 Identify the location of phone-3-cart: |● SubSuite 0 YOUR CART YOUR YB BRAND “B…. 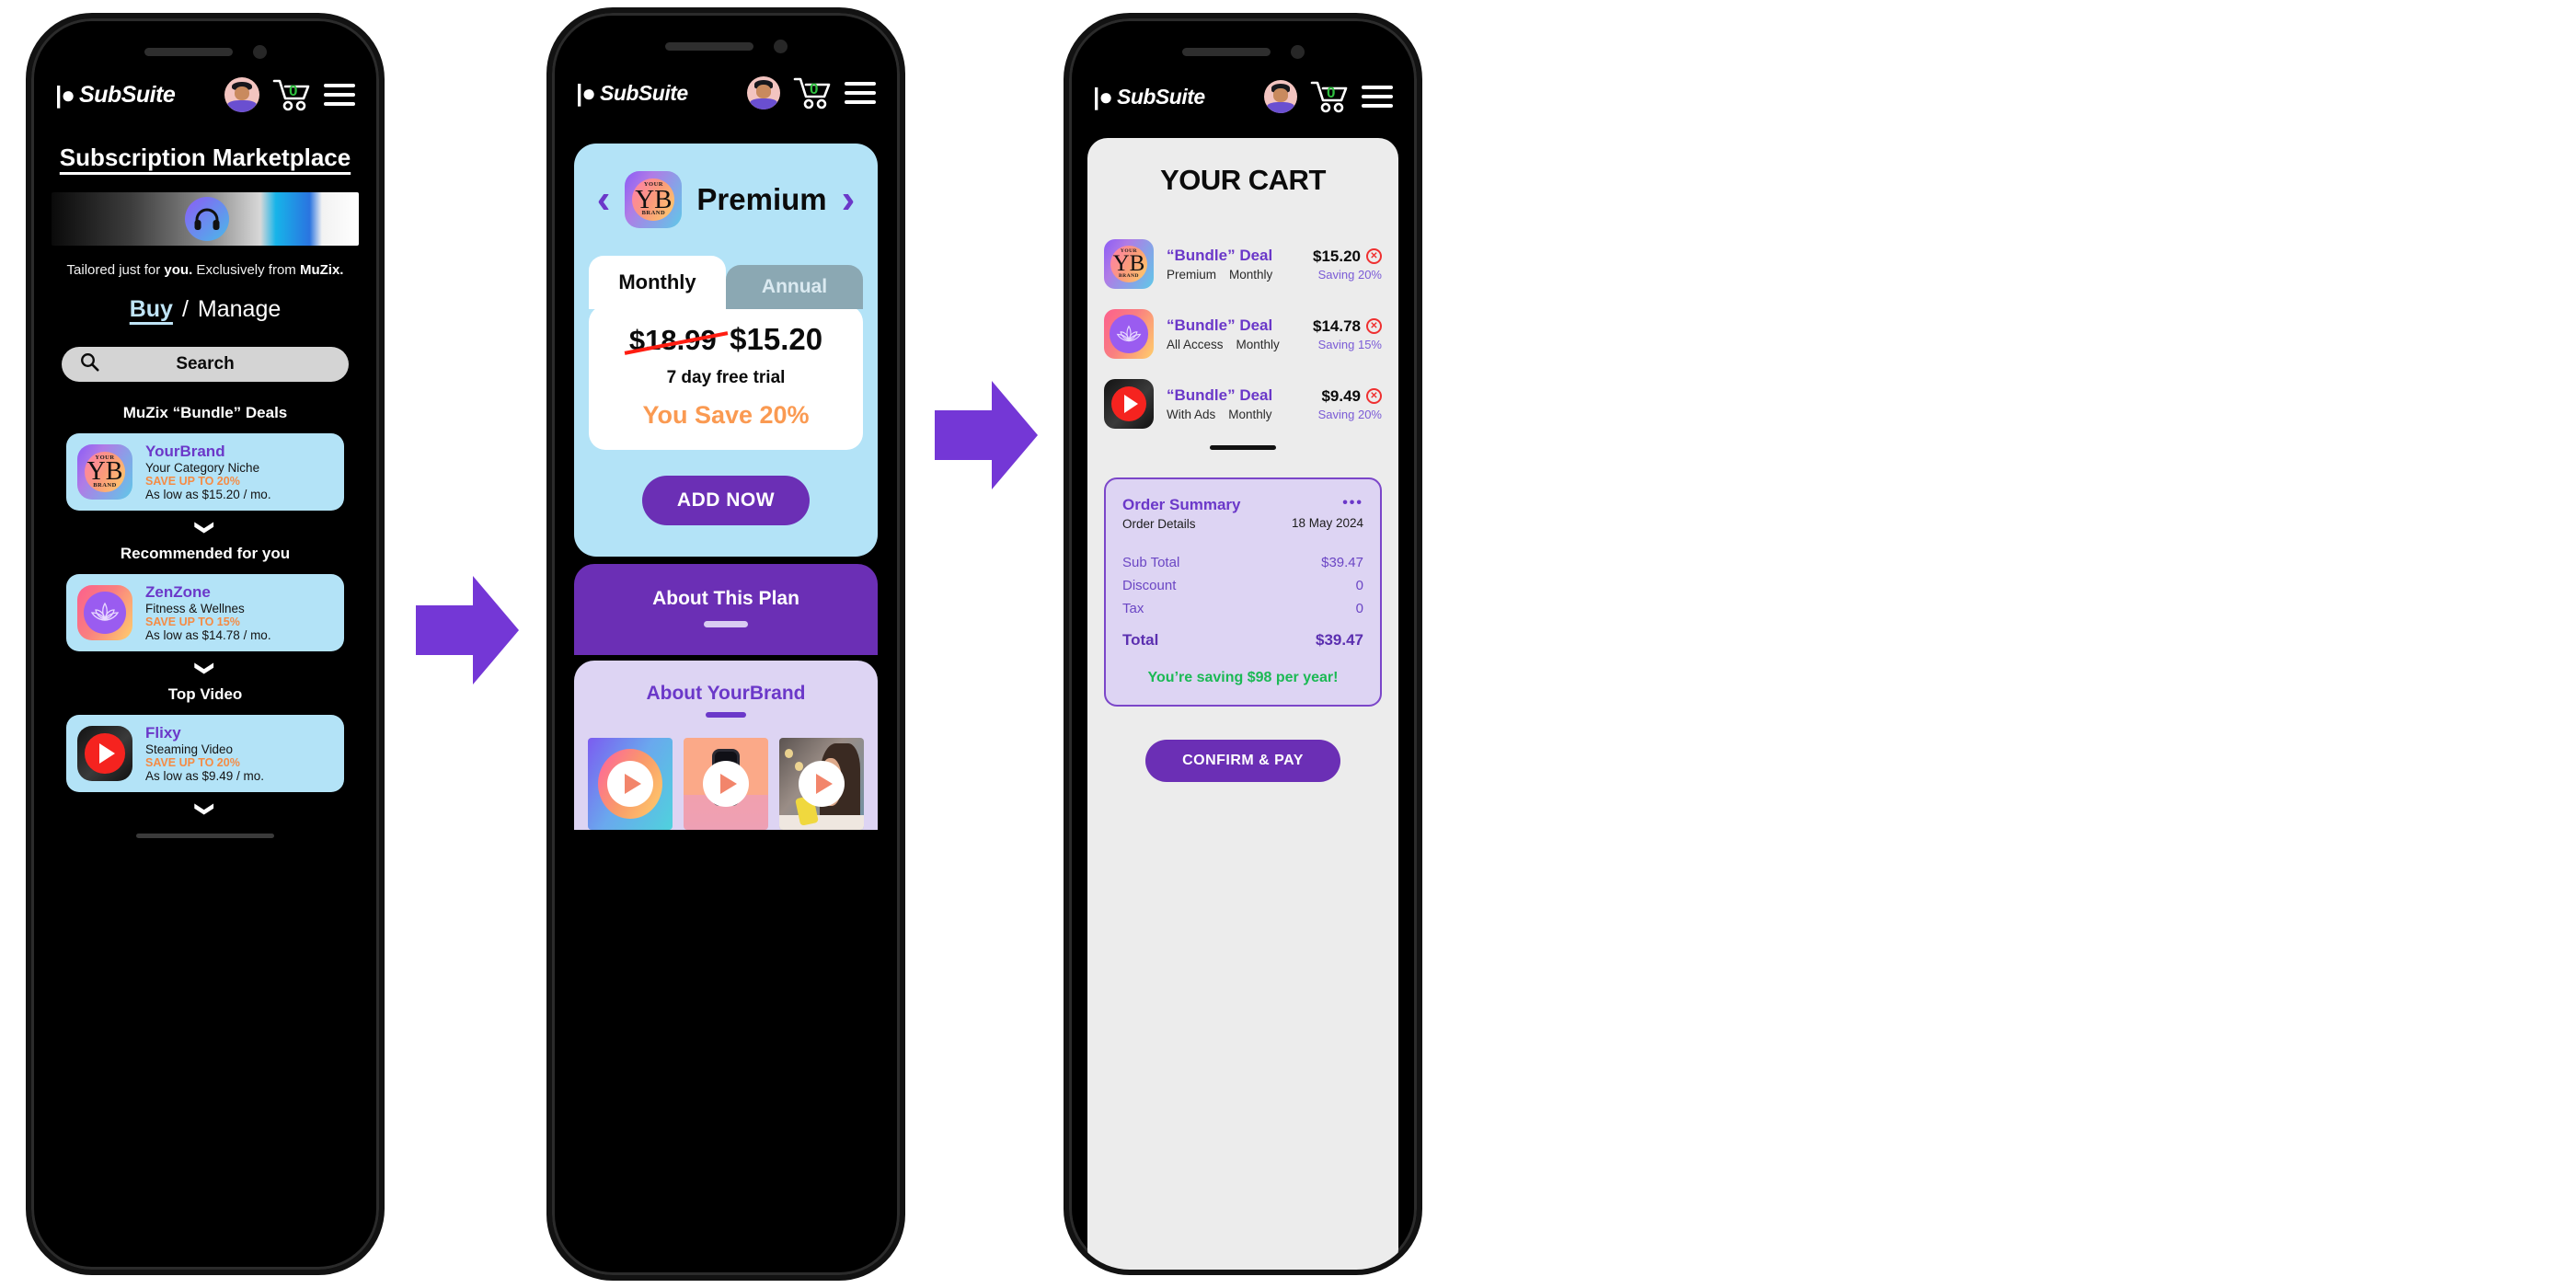
(1243, 644).